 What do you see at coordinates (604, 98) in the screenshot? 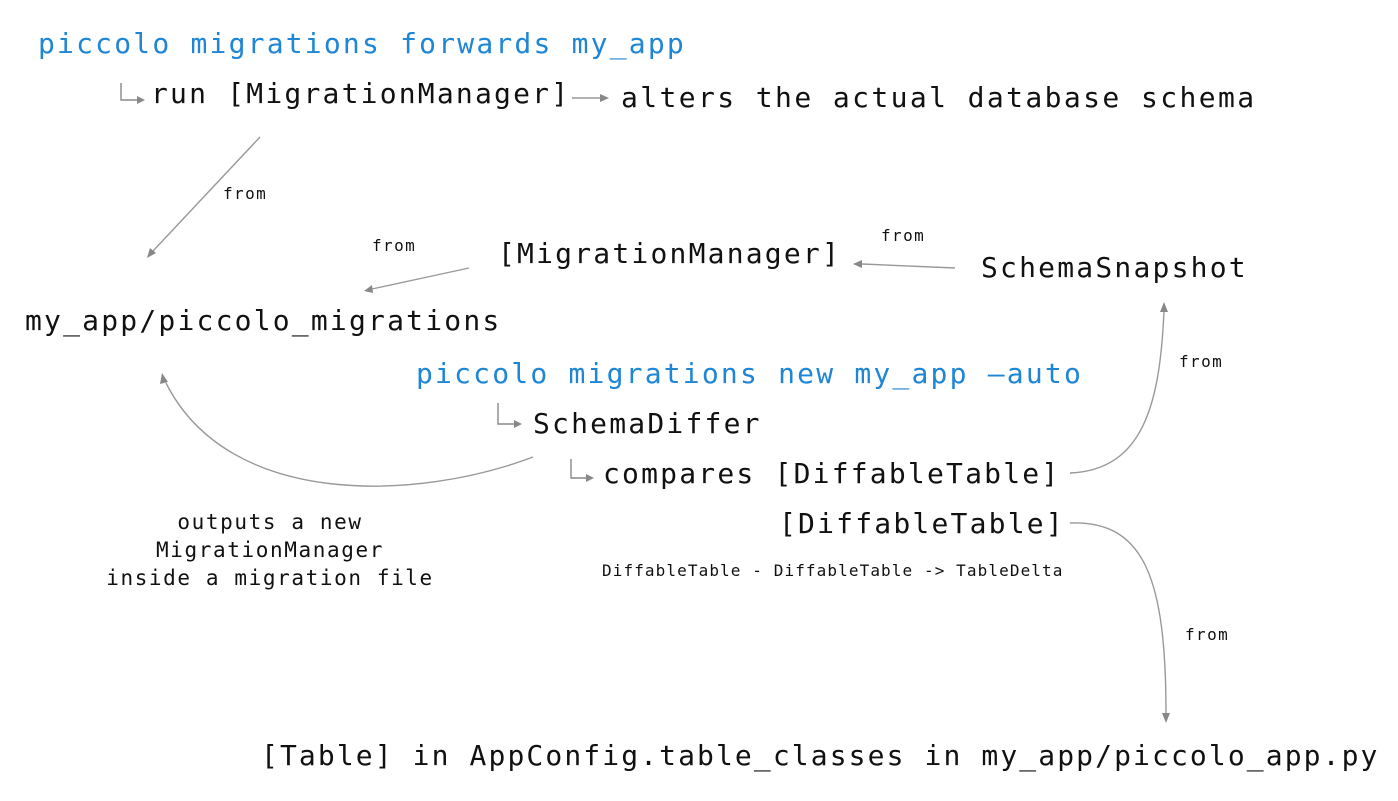
I see `arrowhead-alters` at bounding box center [604, 98].